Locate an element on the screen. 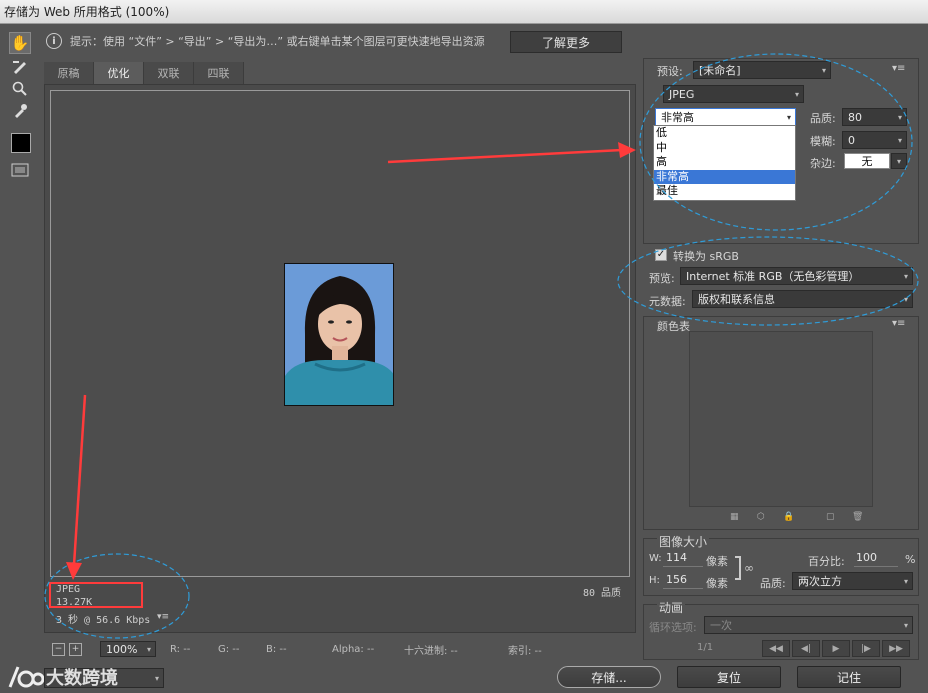  annotation-arrow-right is located at coordinates (505, 156).